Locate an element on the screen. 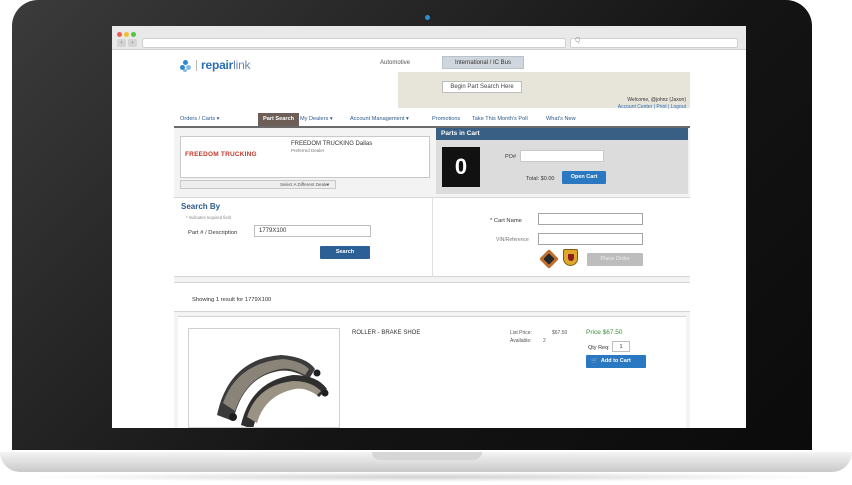  cart-panel: 0 PO# Total: $0.00 Open Cart is located at coordinates (562, 167).